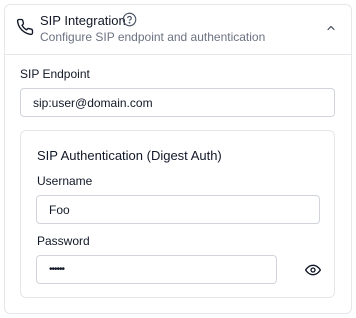 The width and height of the screenshot is (356, 318). What do you see at coordinates (25, 27) in the screenshot?
I see `phone-icon` at bounding box center [25, 27].